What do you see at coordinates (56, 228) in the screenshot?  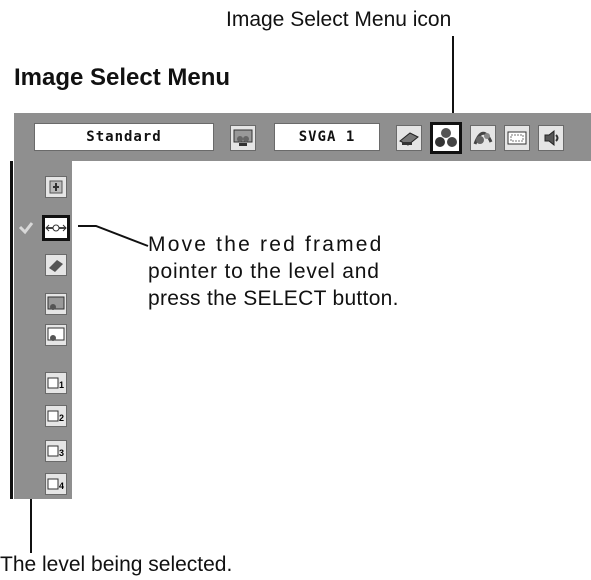 I see `level-standard-icon` at bounding box center [56, 228].